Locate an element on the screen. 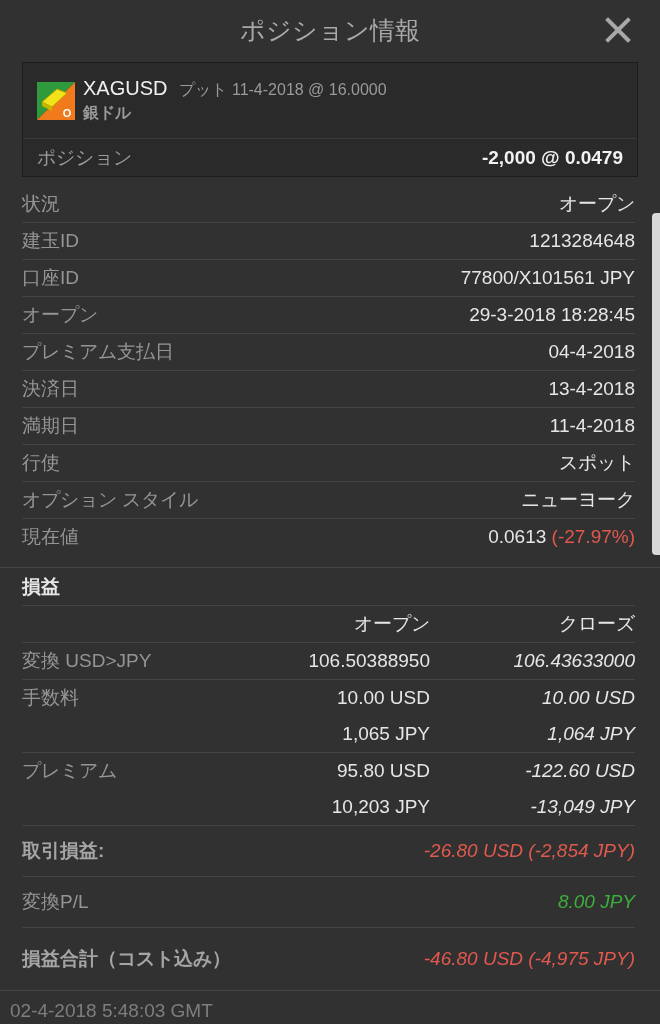  detail-label: オープン is located at coordinates (60, 315).